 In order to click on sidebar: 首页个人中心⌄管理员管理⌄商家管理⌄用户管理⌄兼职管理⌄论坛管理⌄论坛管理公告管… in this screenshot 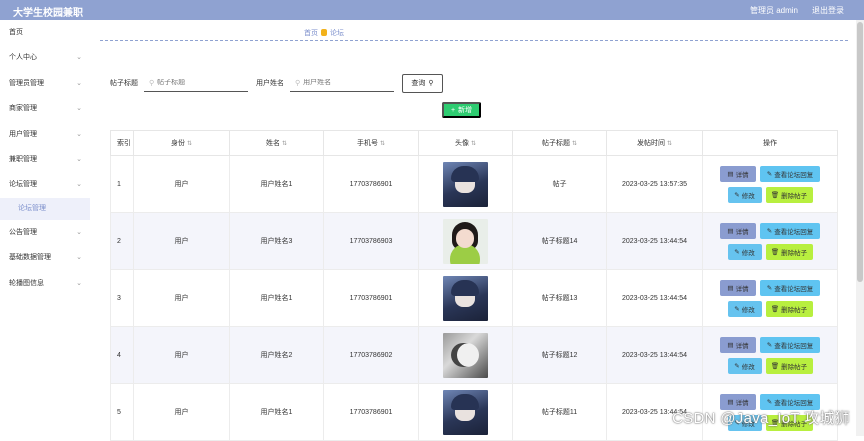, I will do `click(45, 228)`.